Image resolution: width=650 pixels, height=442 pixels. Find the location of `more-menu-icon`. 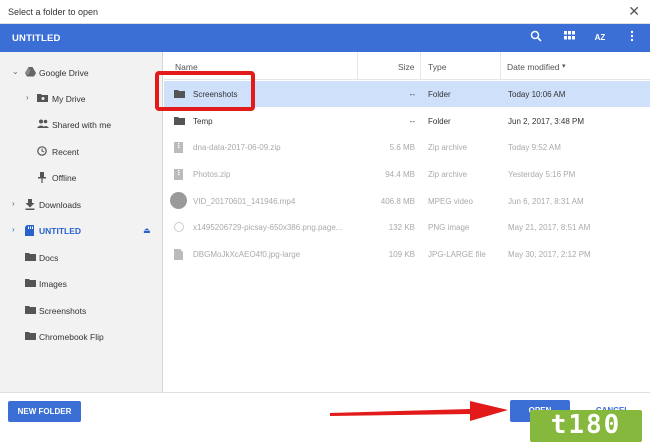

more-menu-icon is located at coordinates (632, 38).